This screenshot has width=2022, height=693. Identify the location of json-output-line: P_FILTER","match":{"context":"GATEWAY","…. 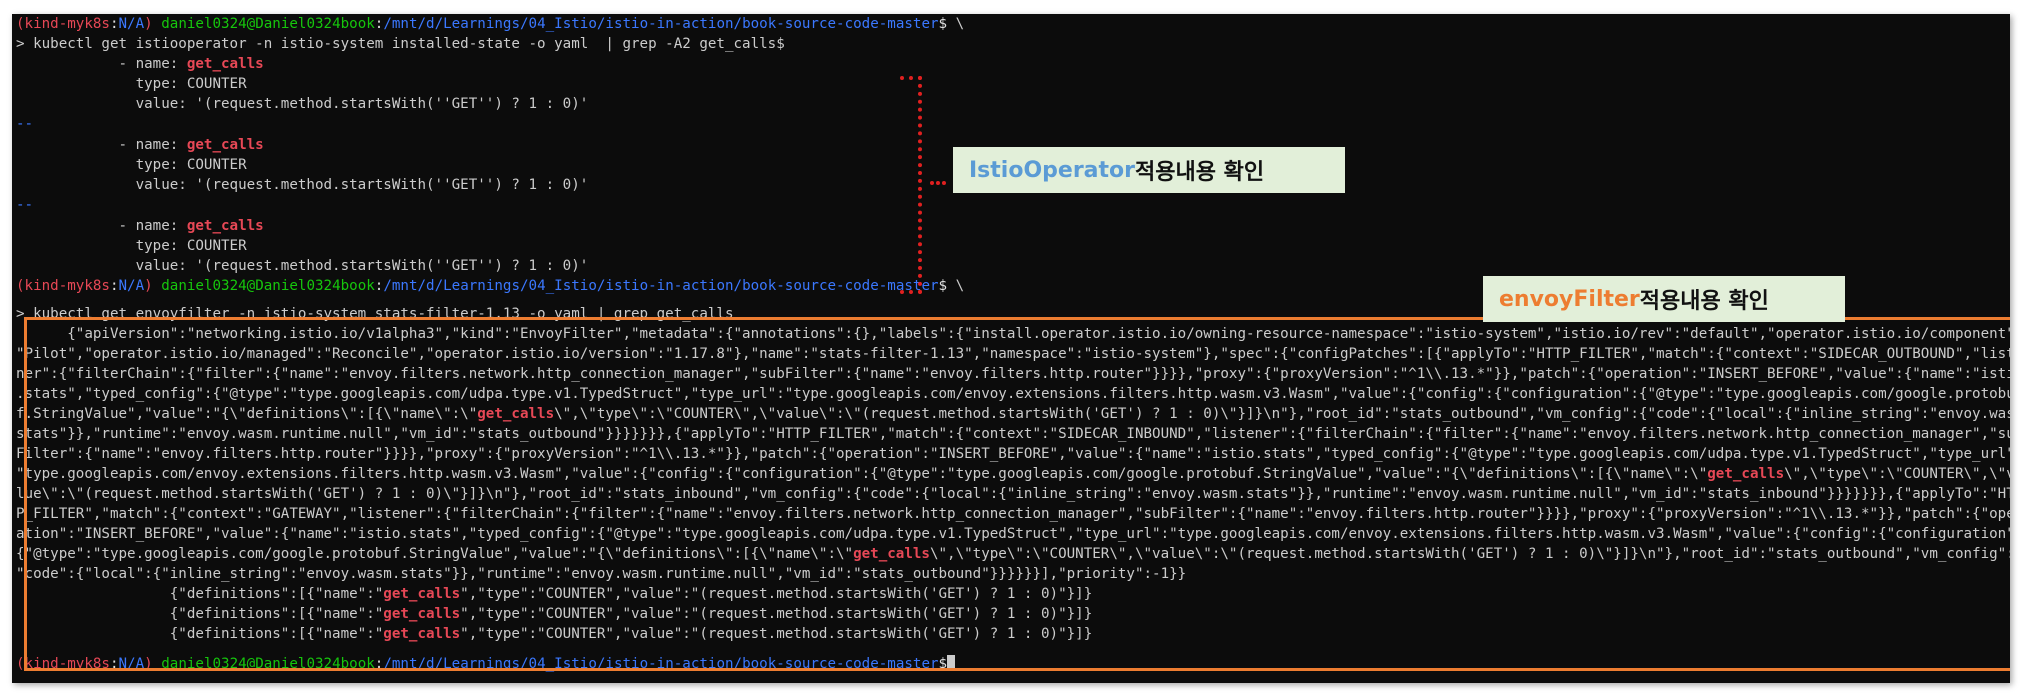
(1013, 514).